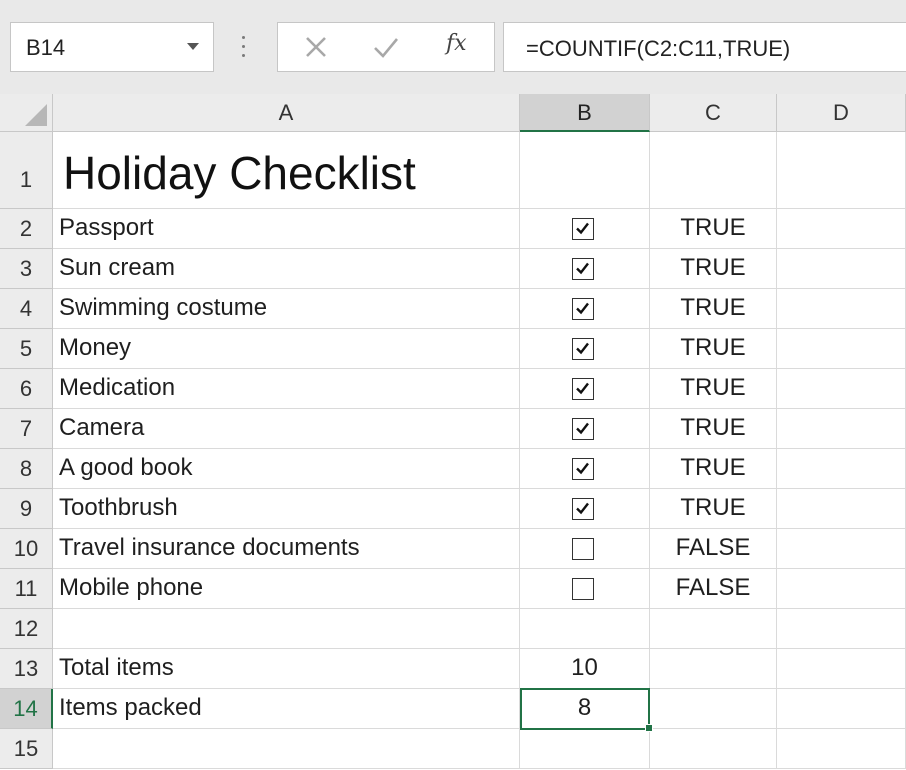 Image resolution: width=906 pixels, height=770 pixels. Describe the element at coordinates (585, 629) in the screenshot. I see `cell-b12` at that location.